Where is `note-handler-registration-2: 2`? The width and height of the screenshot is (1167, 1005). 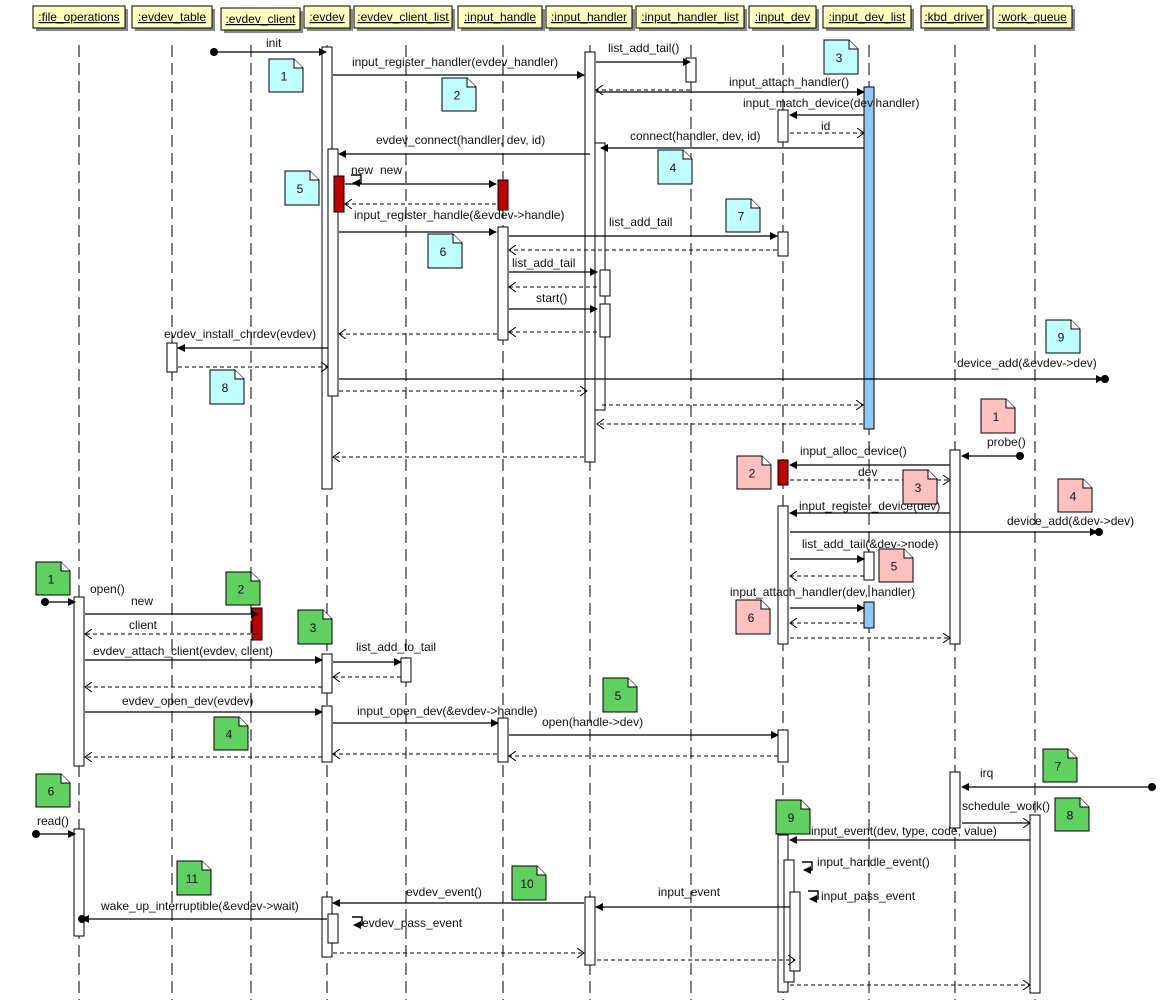
note-handler-registration-2: 2 is located at coordinates (459, 94).